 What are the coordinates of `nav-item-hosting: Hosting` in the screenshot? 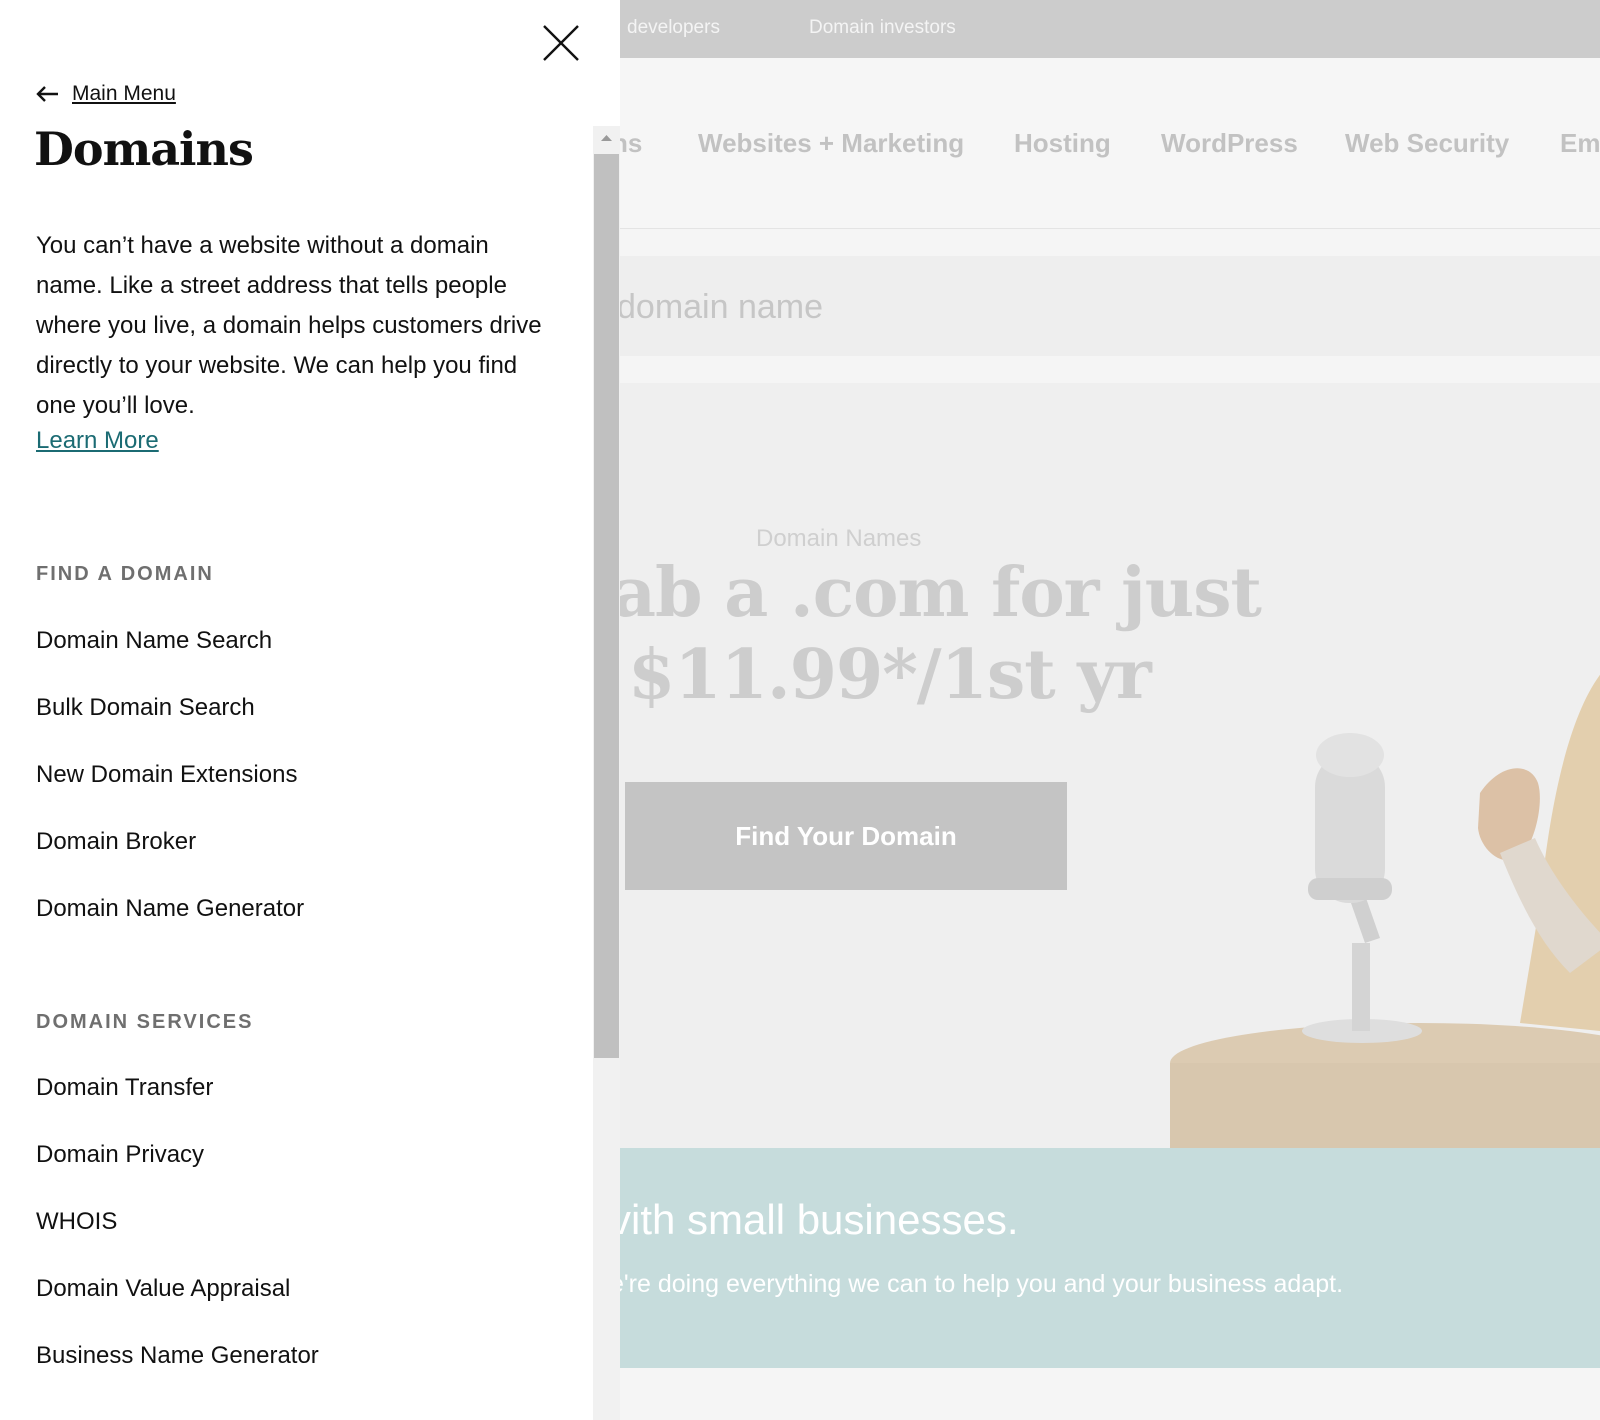 It's located at (1062, 143).